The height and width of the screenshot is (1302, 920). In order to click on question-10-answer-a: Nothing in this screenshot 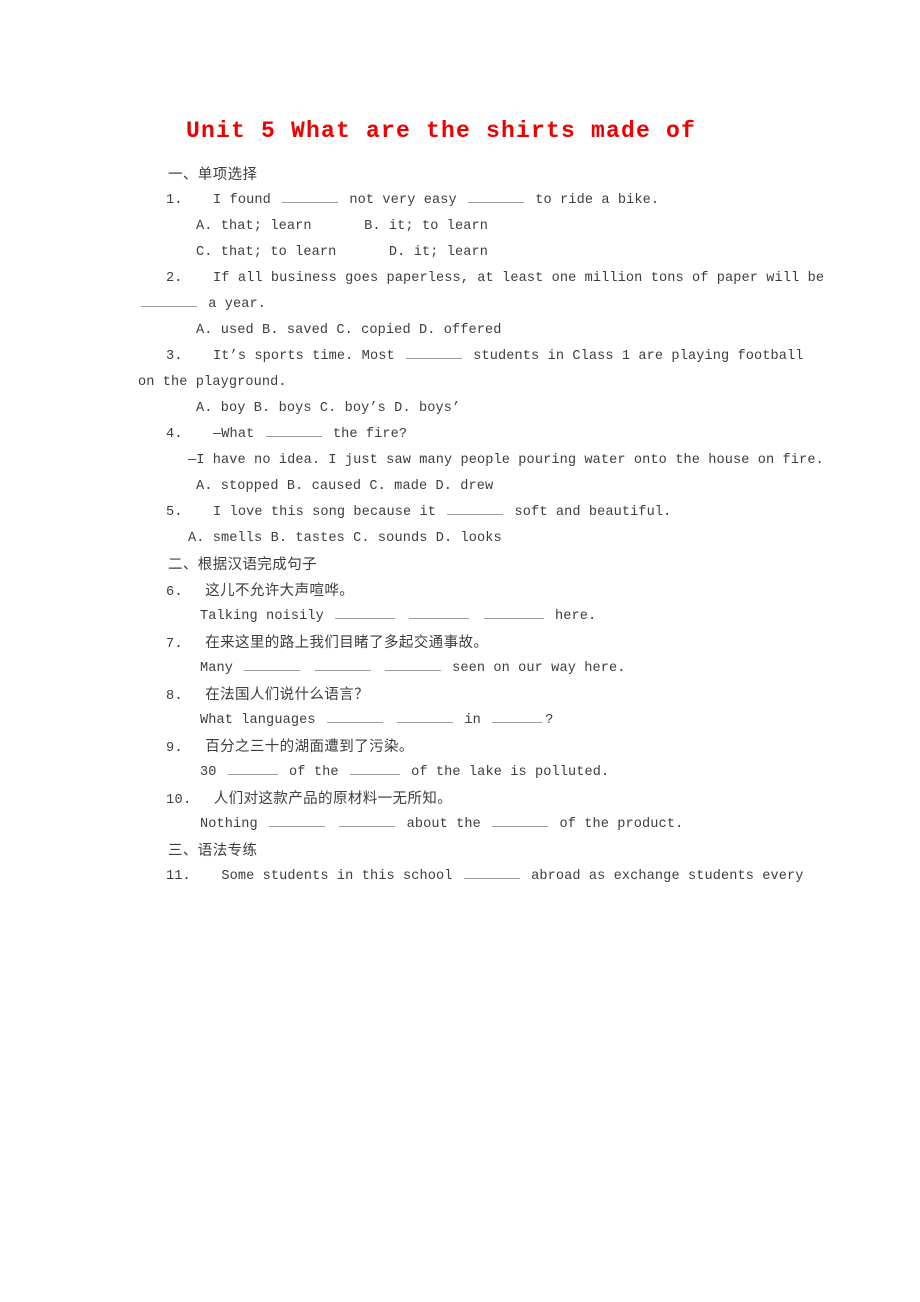, I will do `click(229, 824)`.